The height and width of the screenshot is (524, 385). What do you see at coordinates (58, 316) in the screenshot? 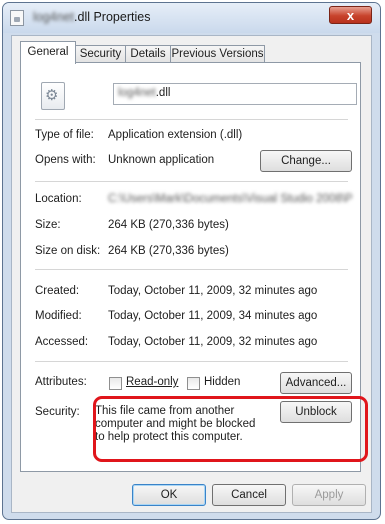
I see `modified-label: Modified:` at bounding box center [58, 316].